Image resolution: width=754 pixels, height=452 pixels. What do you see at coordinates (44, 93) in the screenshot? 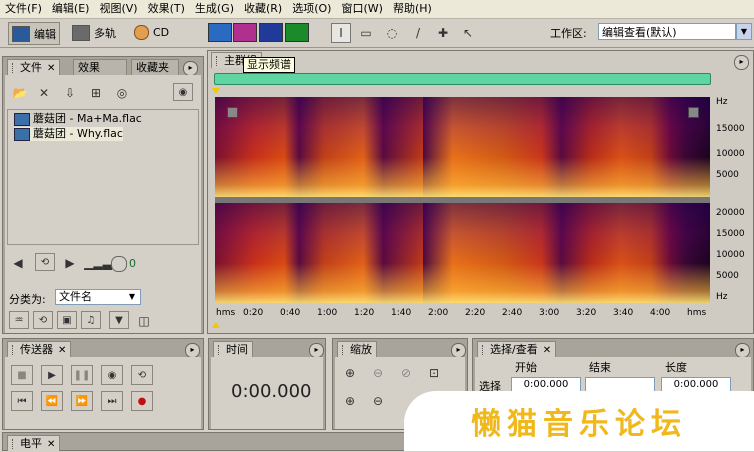
I see `close-file-icon: ✕` at bounding box center [44, 93].